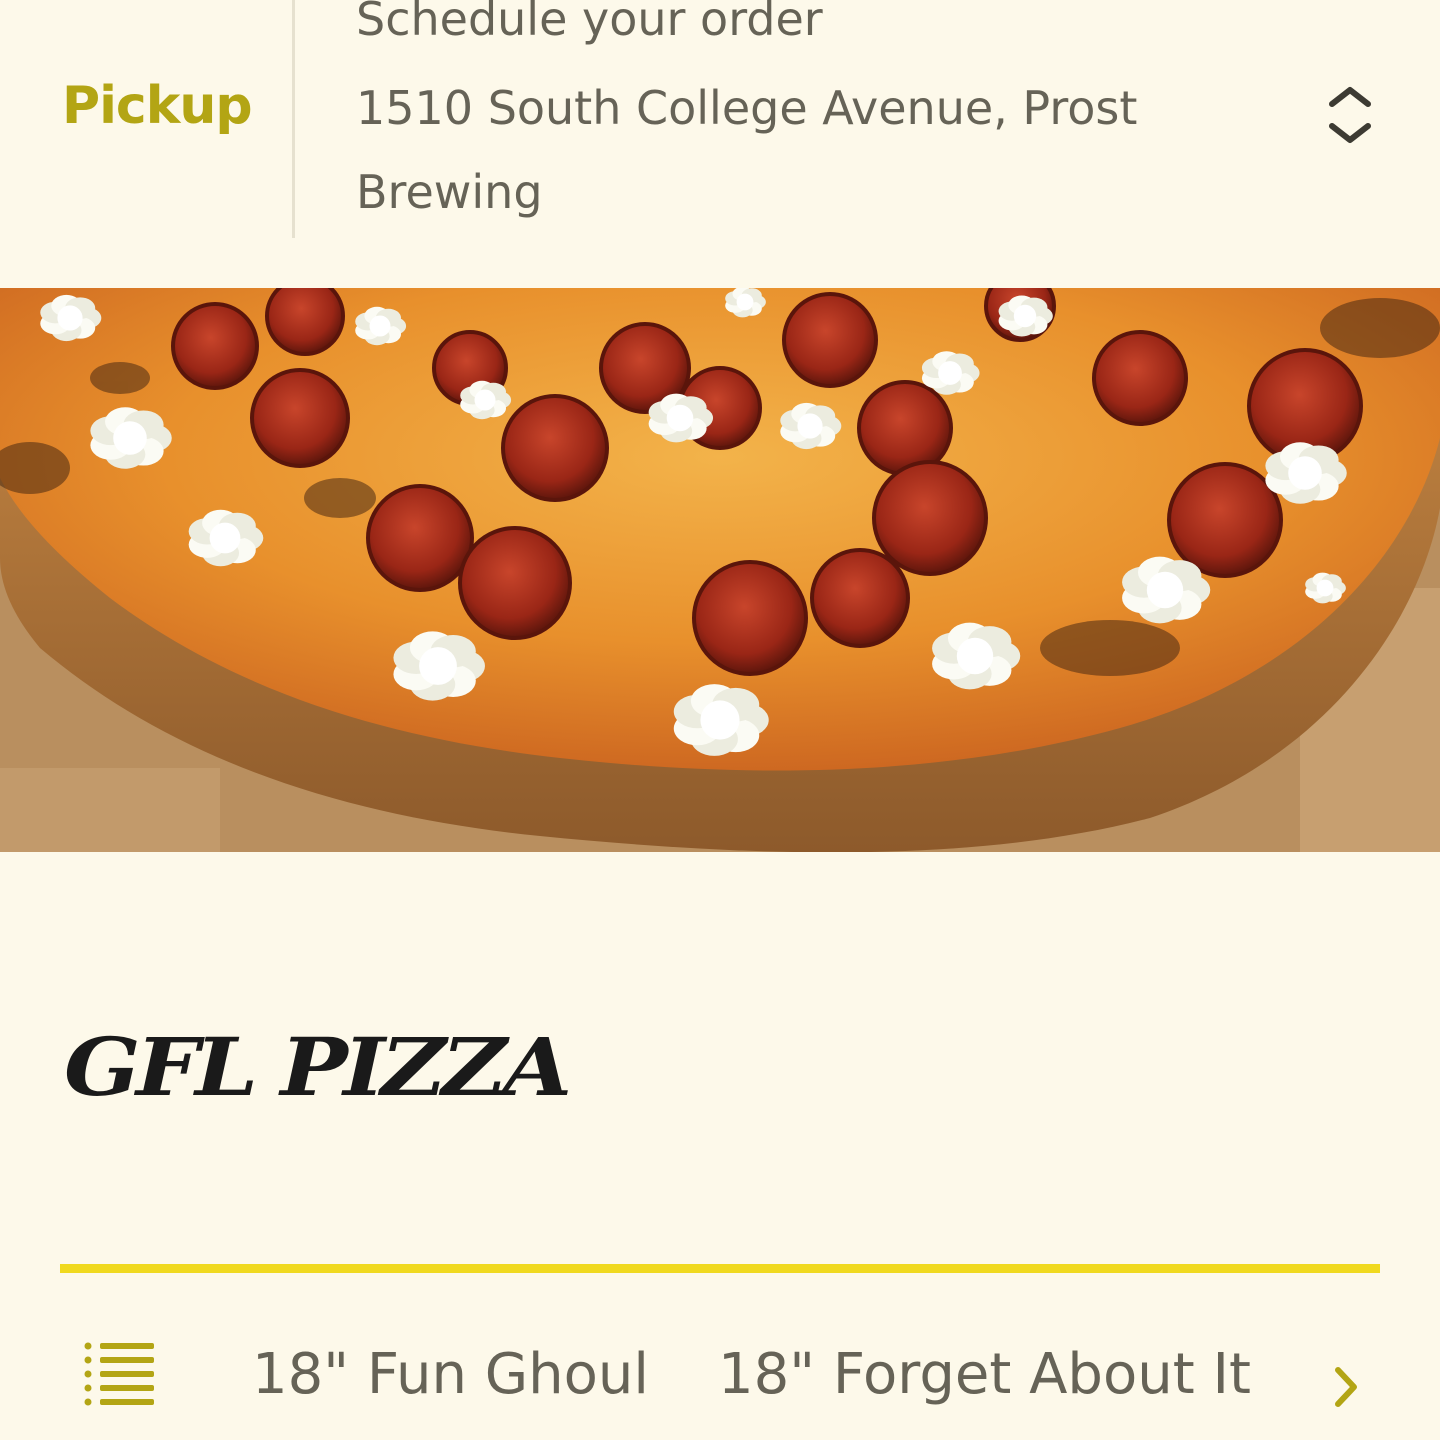  I want to click on chevron-right-icon, so click(1346, 1387).